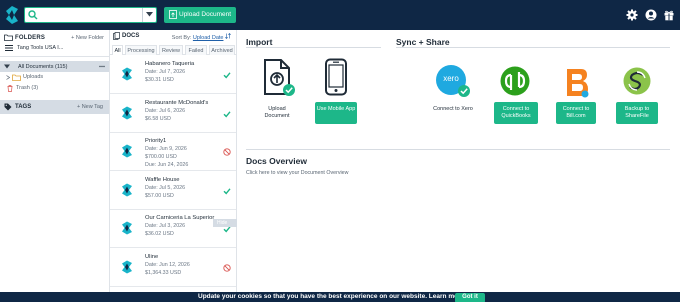  I want to click on tags-header: TAGS + New Tag, so click(54, 107).